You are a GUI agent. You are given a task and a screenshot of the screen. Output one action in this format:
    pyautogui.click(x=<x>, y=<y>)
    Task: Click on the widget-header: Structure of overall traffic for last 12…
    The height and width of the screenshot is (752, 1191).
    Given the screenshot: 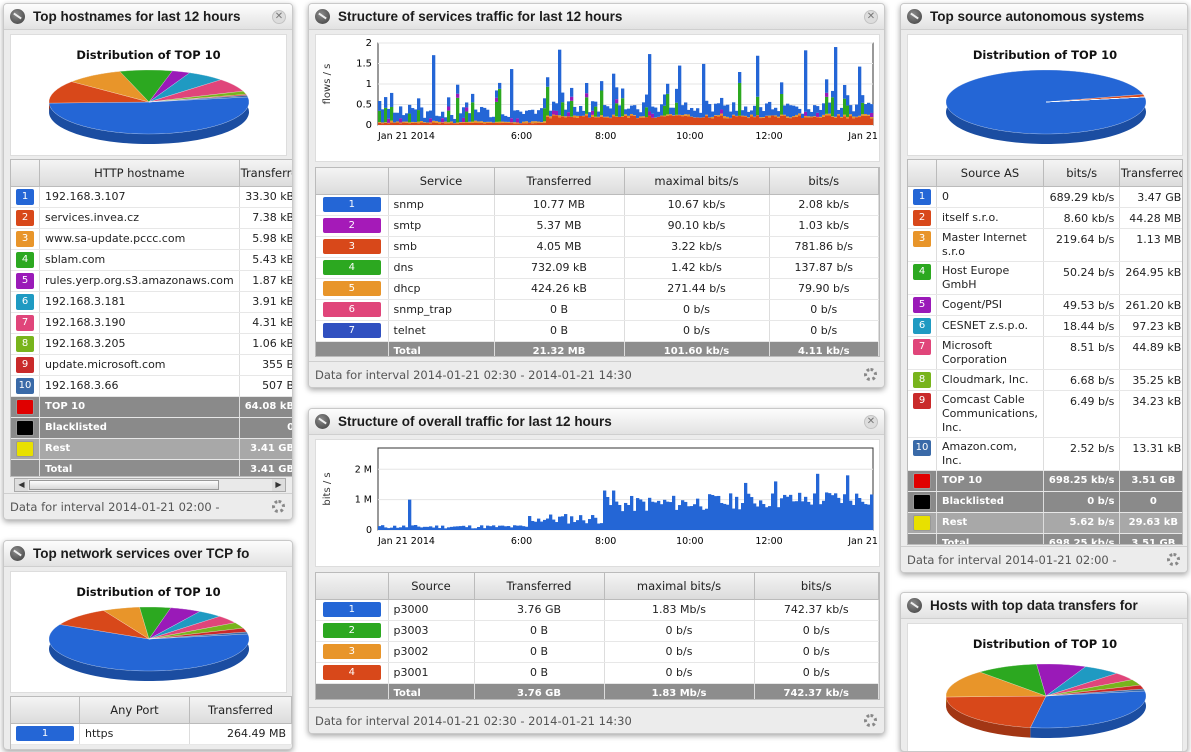 What is the action you would take?
    pyautogui.click(x=596, y=422)
    